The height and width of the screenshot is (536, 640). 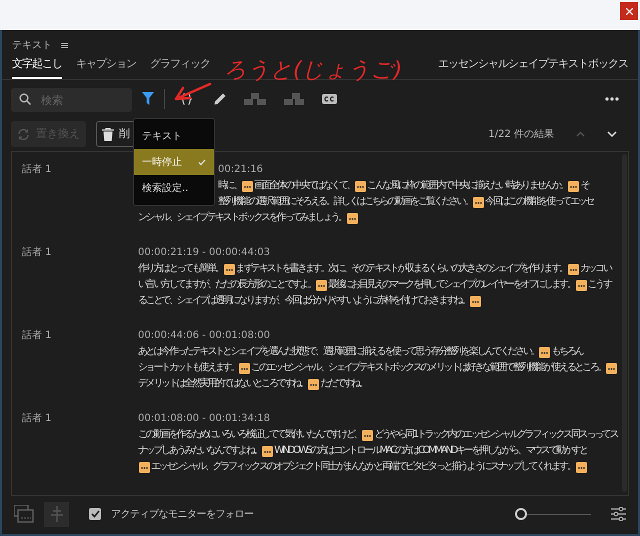 I want to click on transcript-text: ショートカットも使えます。, so click(x=188, y=368).